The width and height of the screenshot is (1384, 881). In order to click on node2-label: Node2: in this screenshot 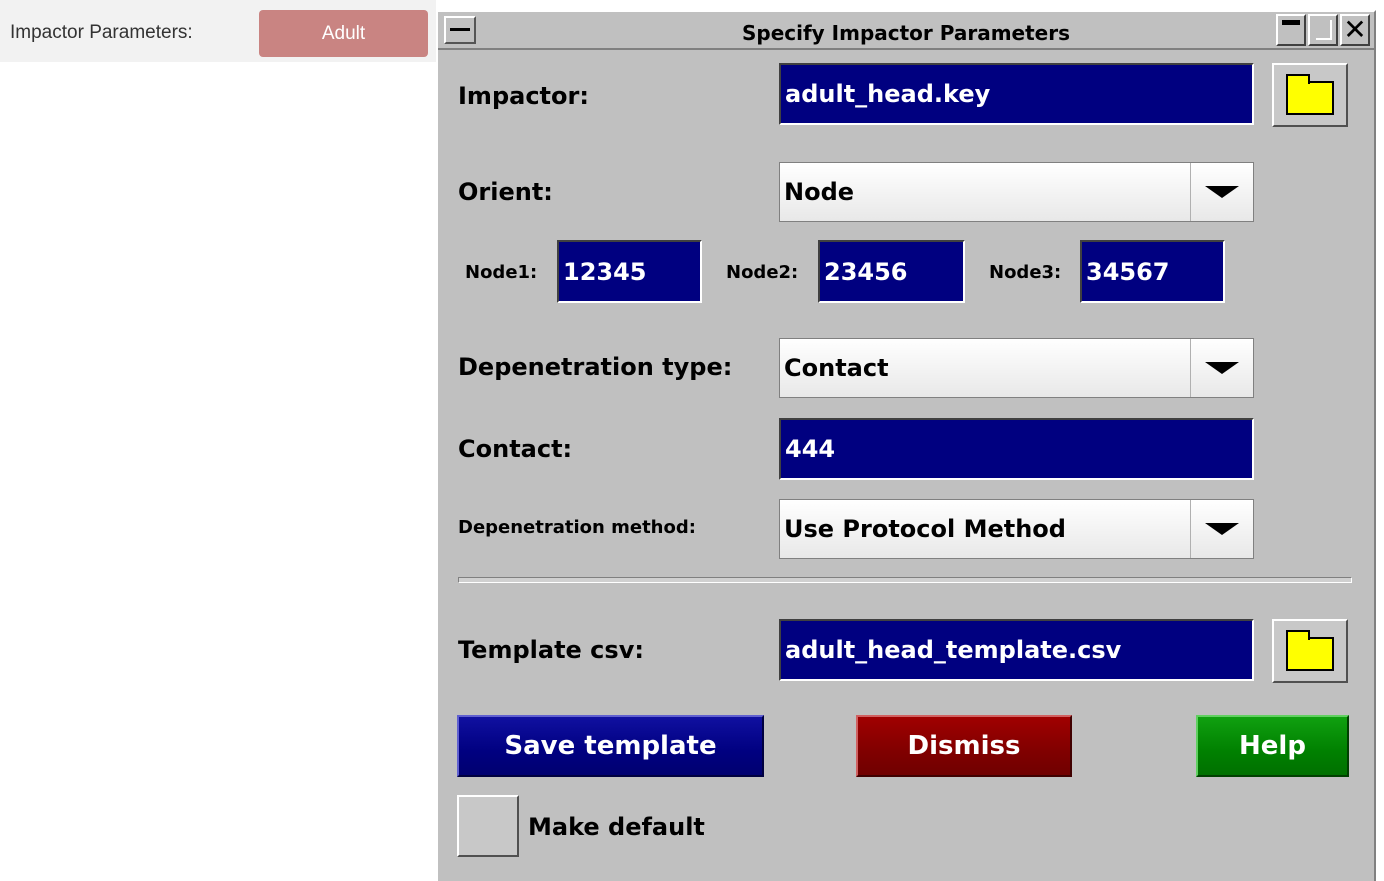, I will do `click(762, 272)`.